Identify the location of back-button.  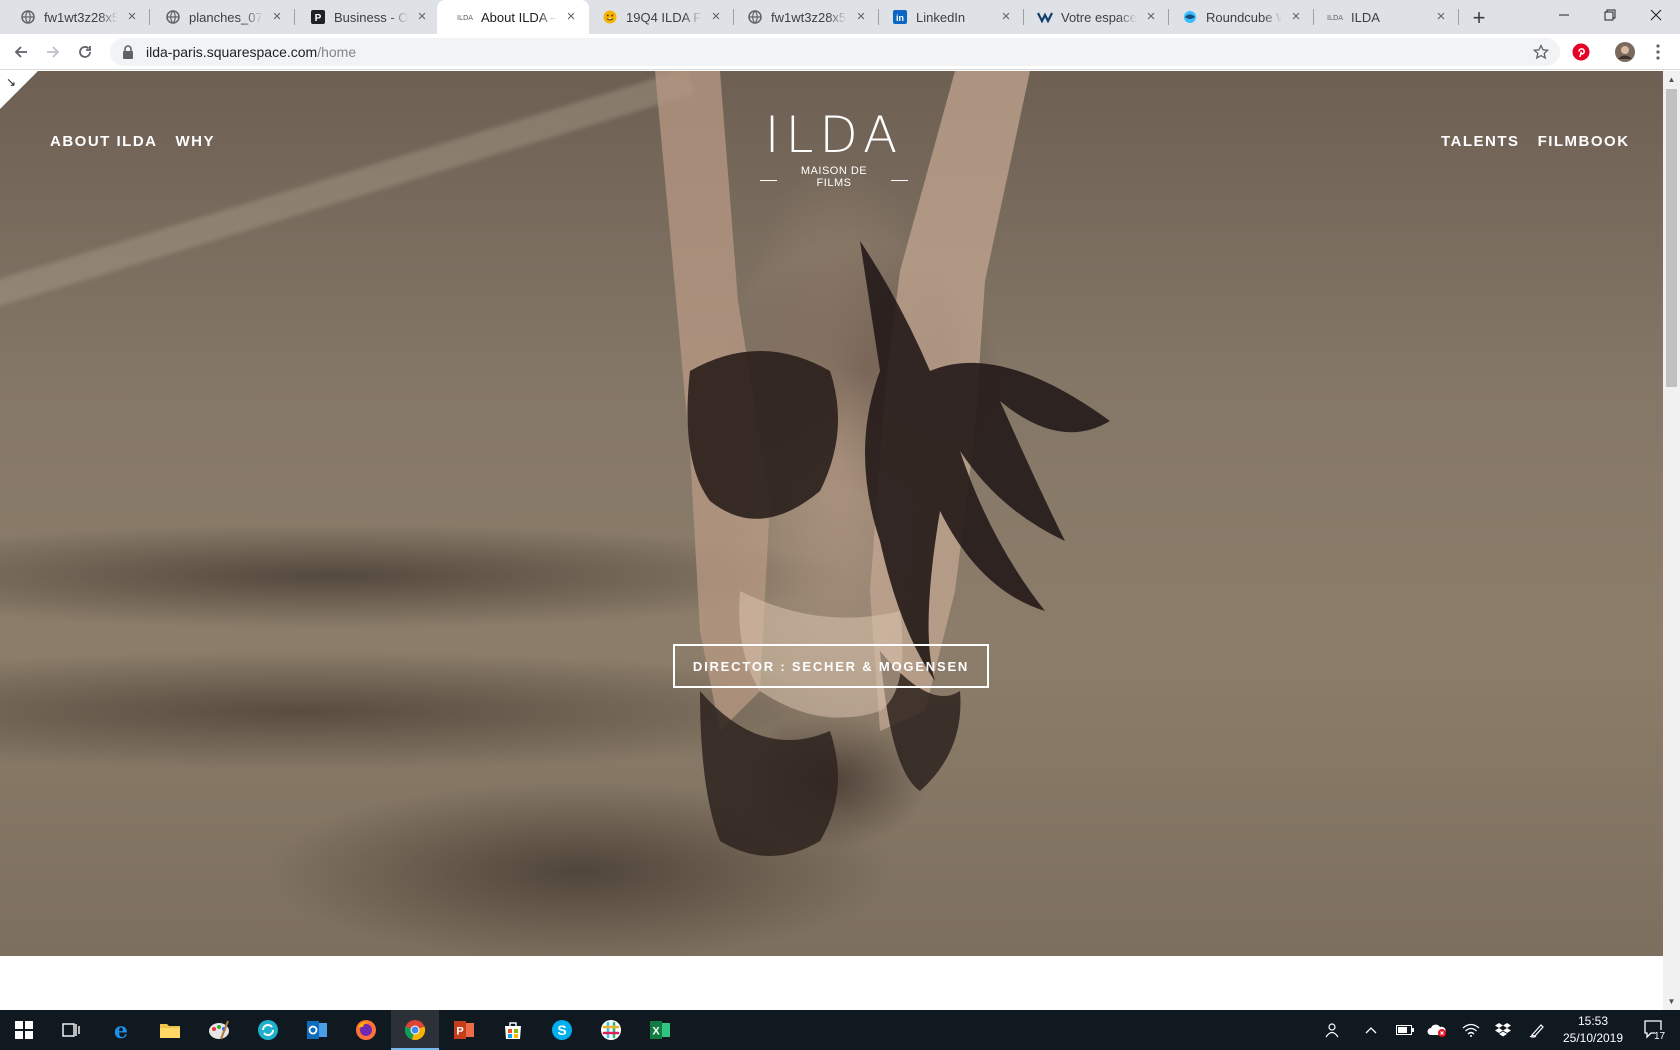
(21, 52).